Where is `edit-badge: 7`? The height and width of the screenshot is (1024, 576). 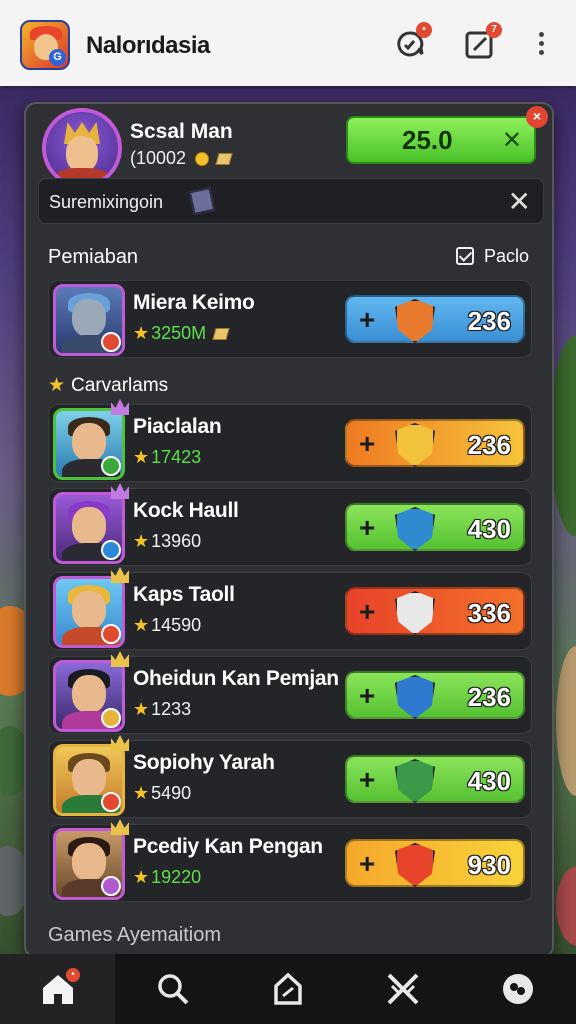 edit-badge: 7 is located at coordinates (494, 30).